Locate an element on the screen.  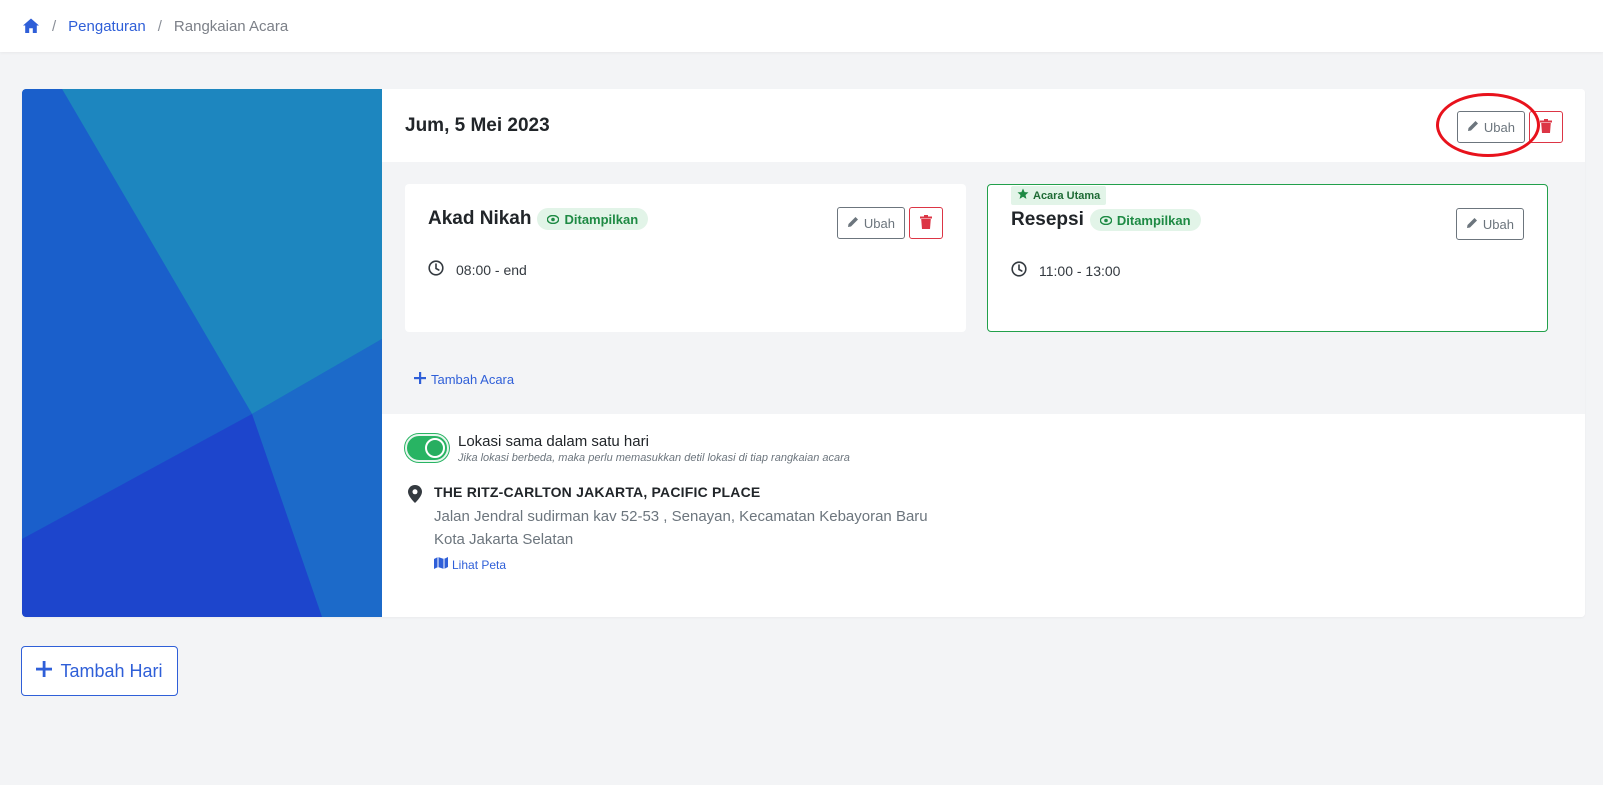
event-time-value: 08:00 - end is located at coordinates (491, 269).